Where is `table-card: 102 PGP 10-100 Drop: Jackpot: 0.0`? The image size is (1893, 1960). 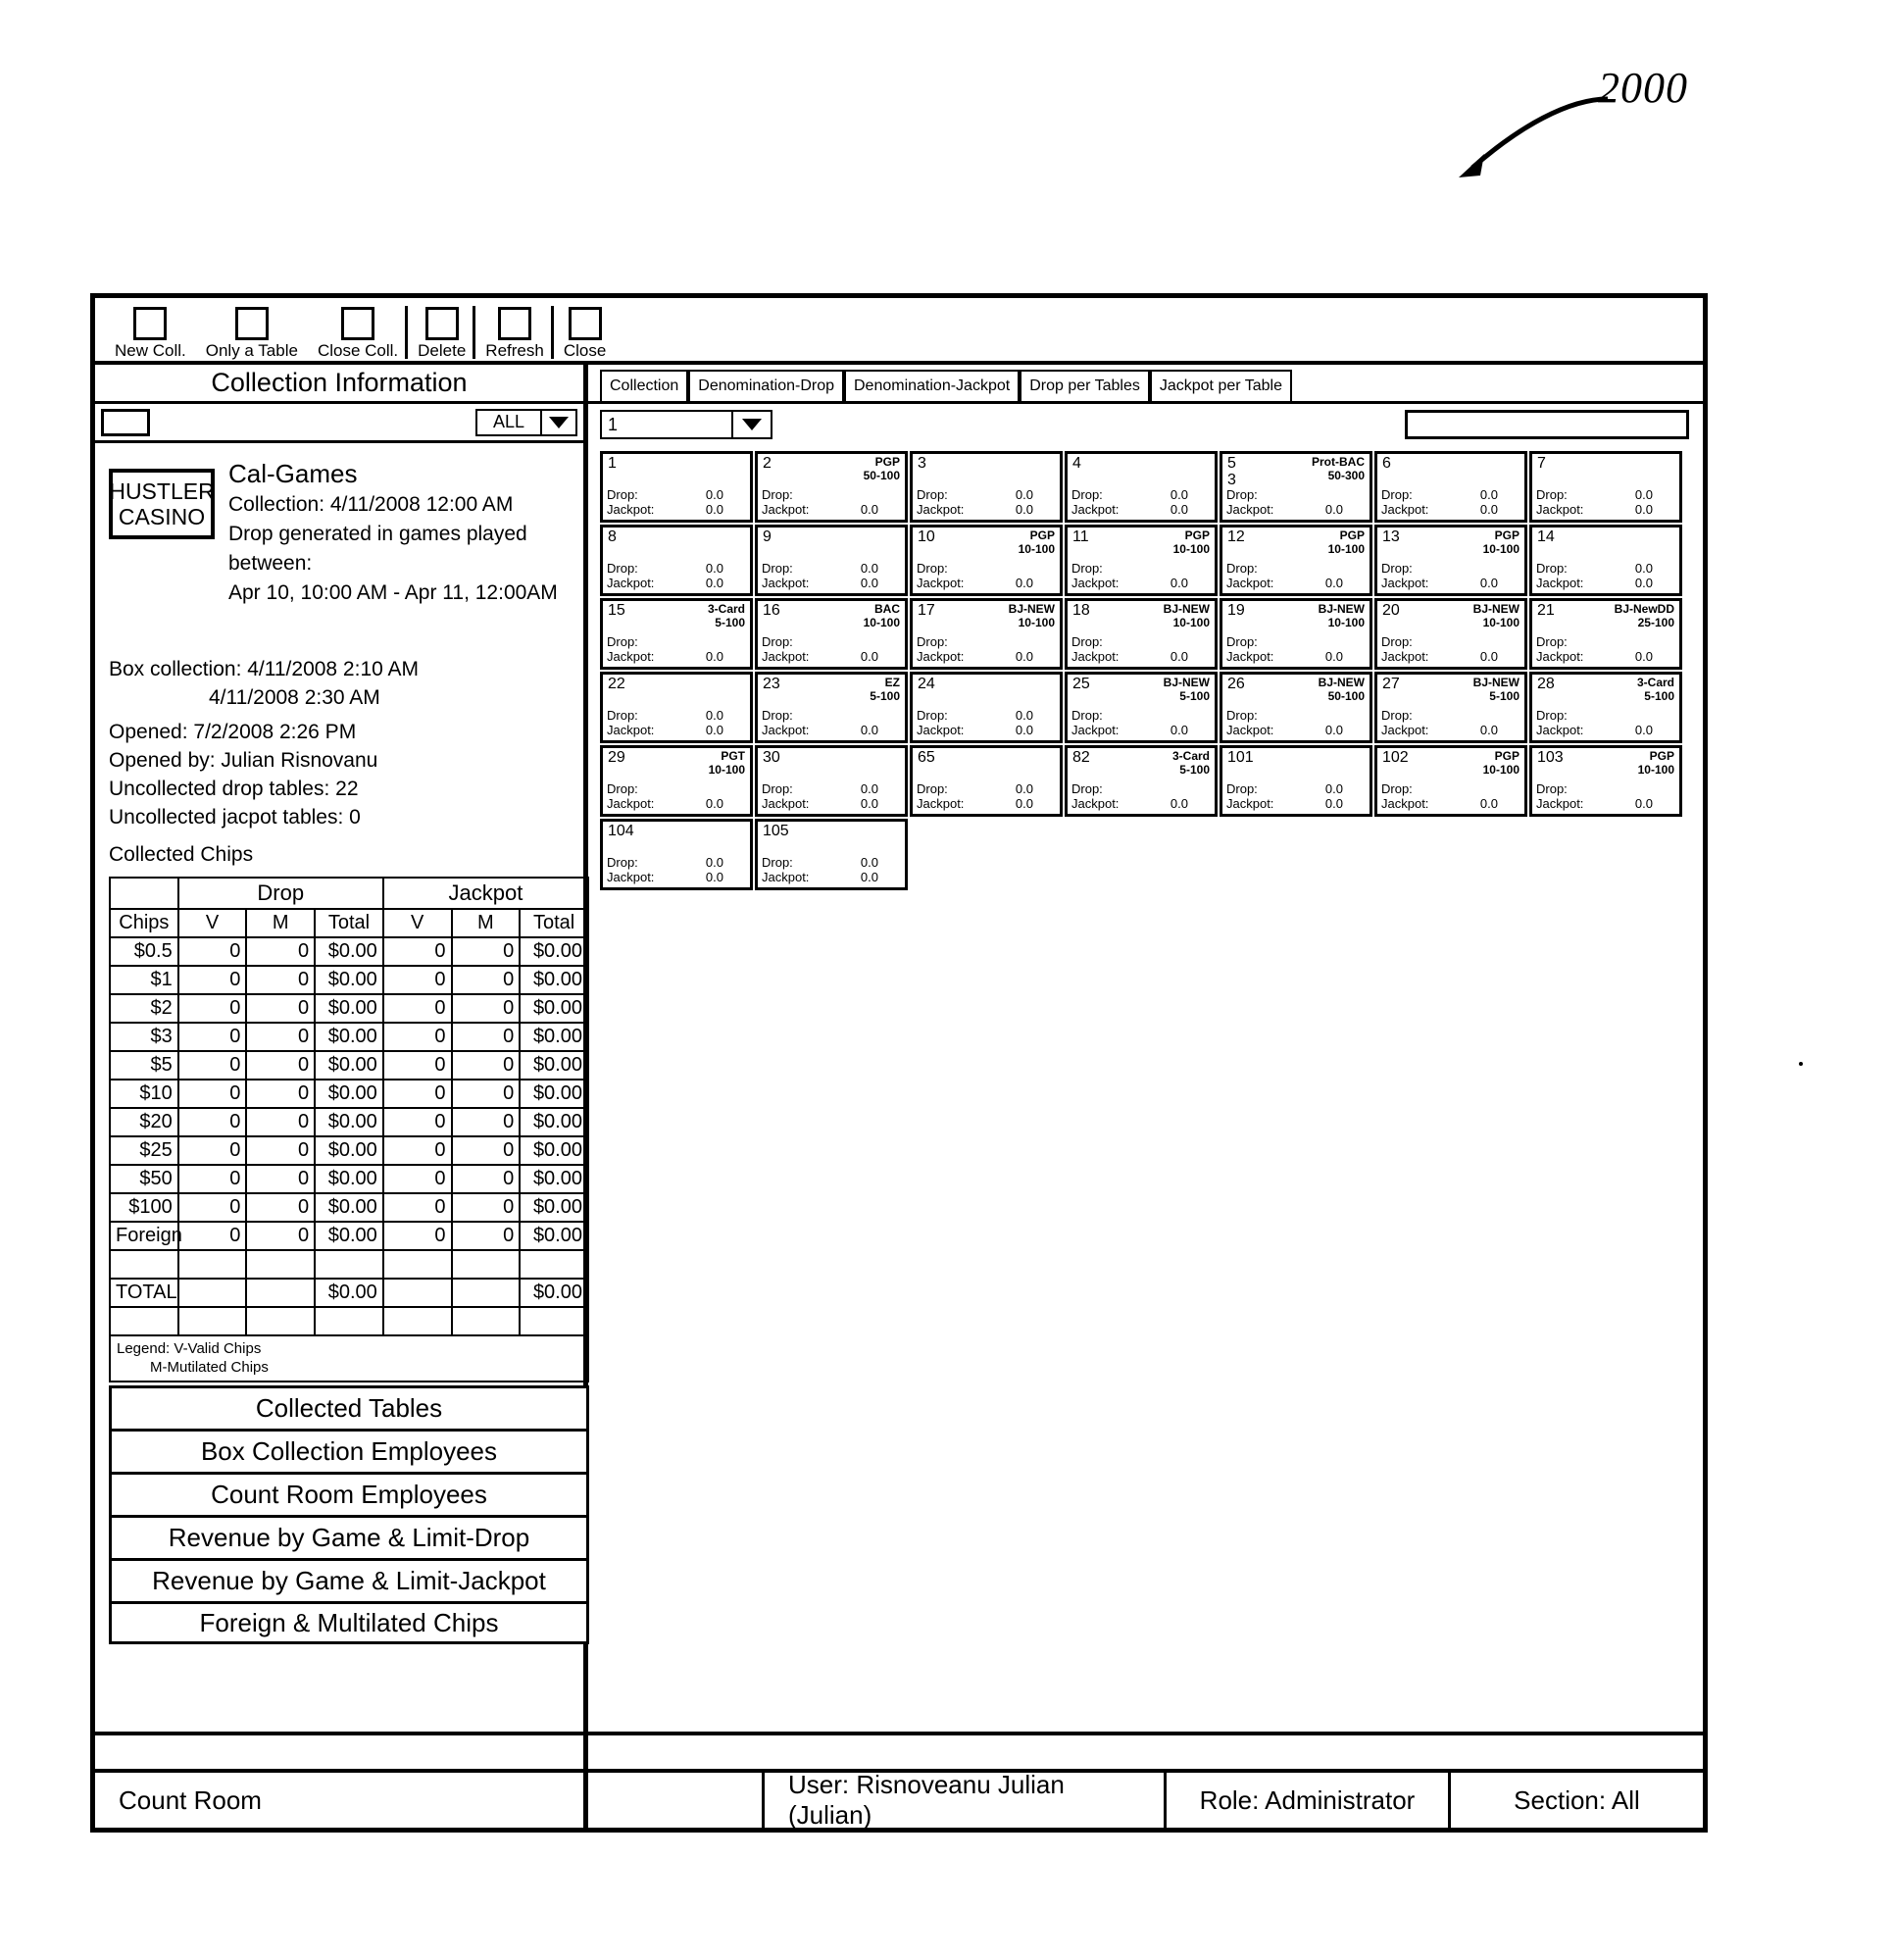 table-card: 102 PGP 10-100 Drop: Jackpot: 0.0 is located at coordinates (1450, 781).